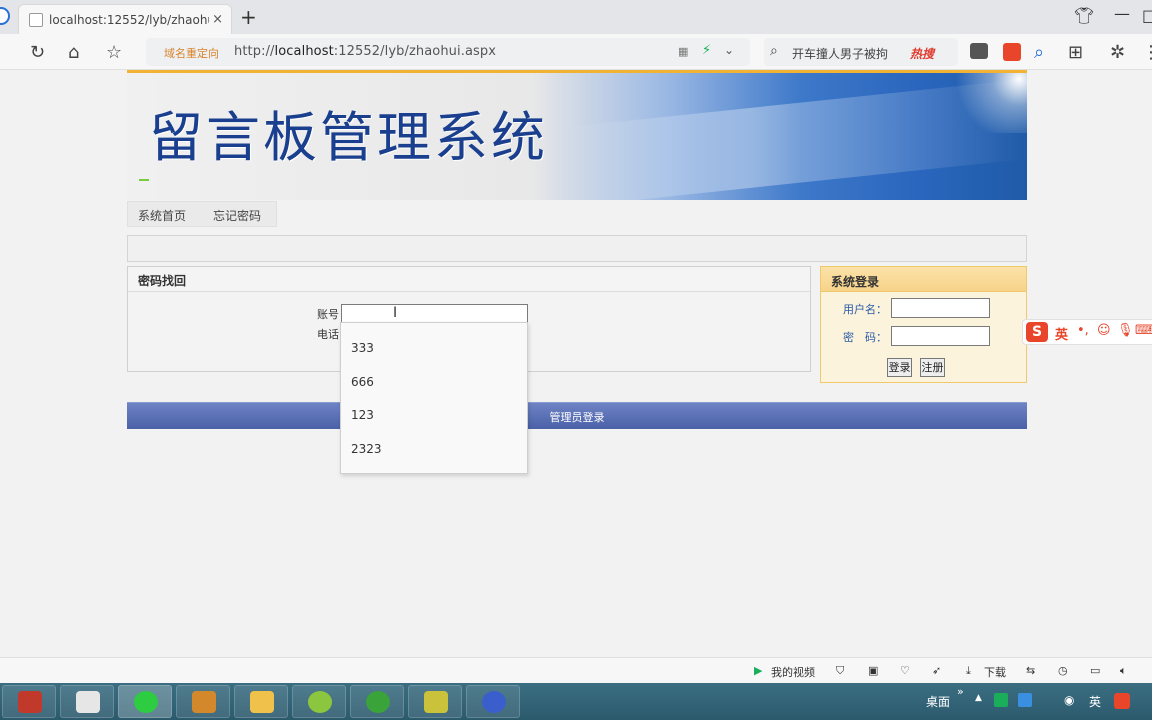 Image resolution: width=1152 pixels, height=720 pixels. I want to click on new-tab-button: +, so click(248, 17).